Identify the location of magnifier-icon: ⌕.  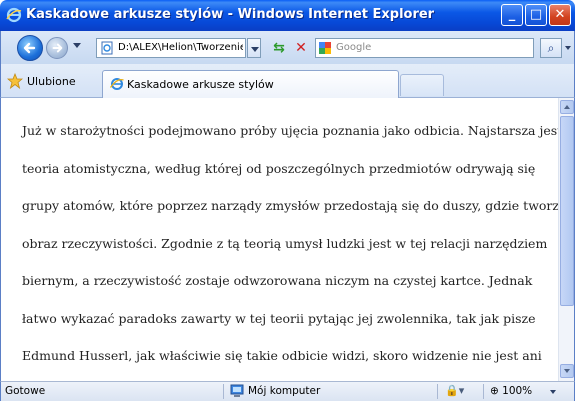
(551, 48).